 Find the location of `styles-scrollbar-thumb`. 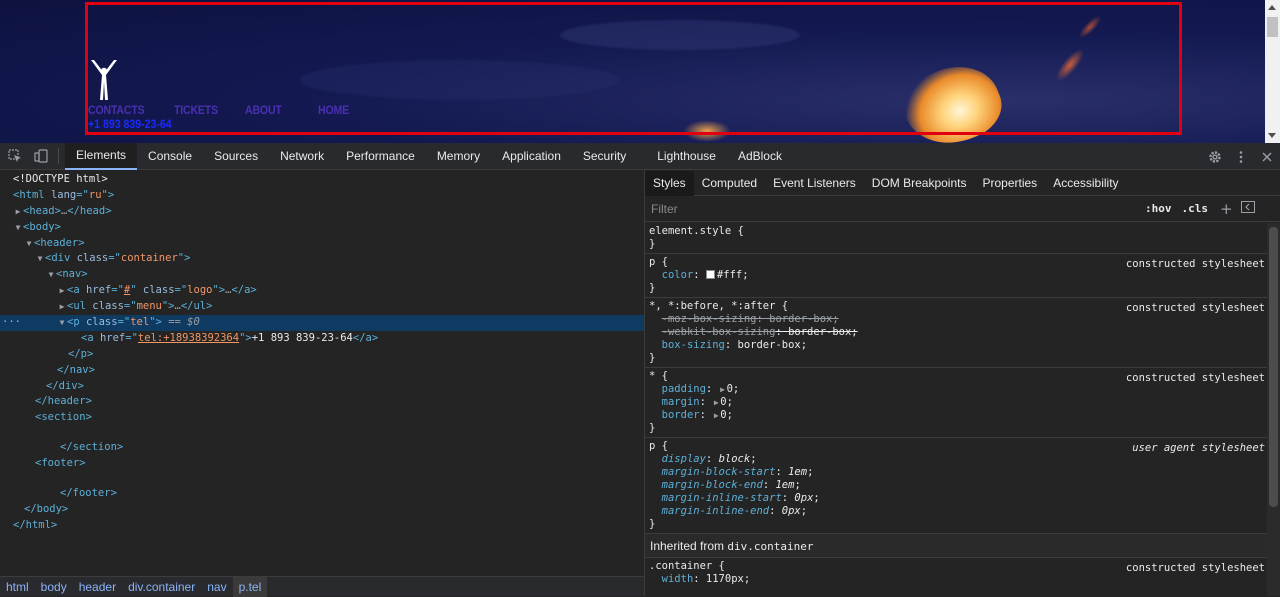

styles-scrollbar-thumb is located at coordinates (1273, 367).